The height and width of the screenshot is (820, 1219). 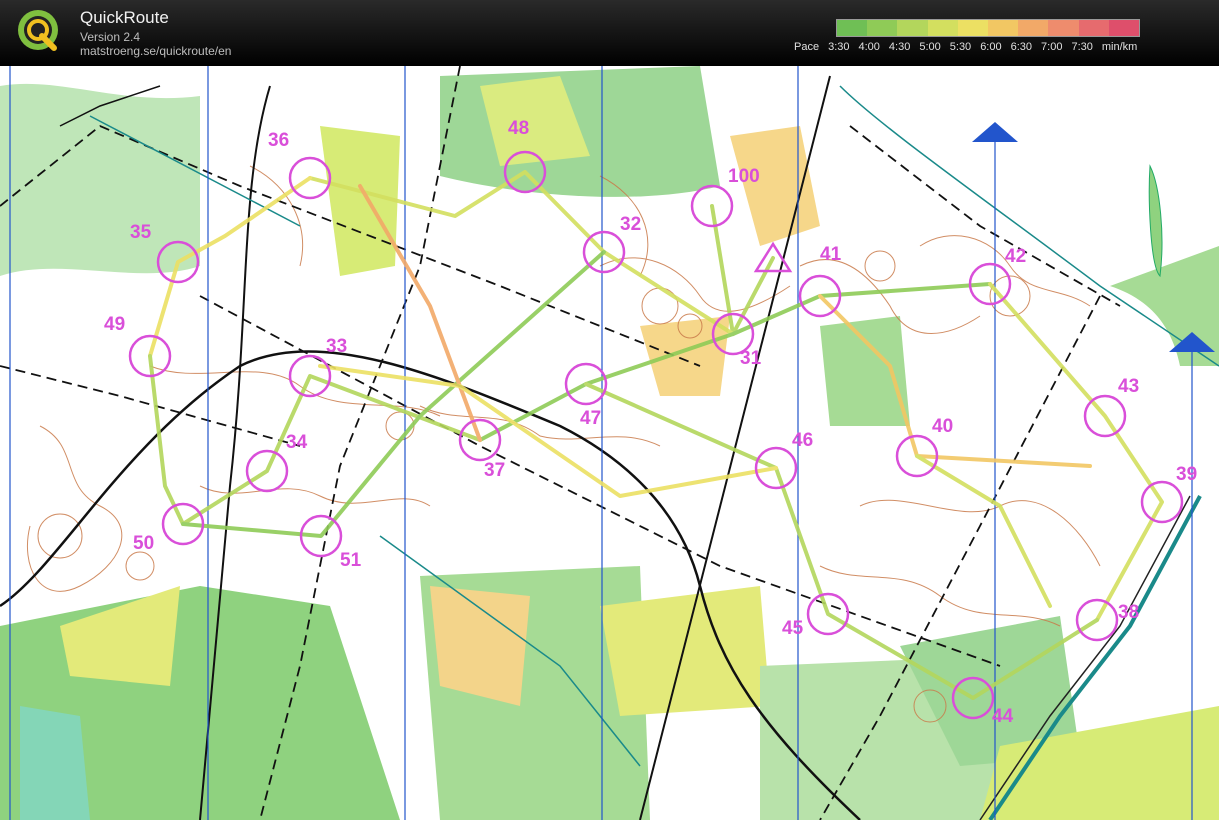 I want to click on pace-label: Pace, so click(x=807, y=47).